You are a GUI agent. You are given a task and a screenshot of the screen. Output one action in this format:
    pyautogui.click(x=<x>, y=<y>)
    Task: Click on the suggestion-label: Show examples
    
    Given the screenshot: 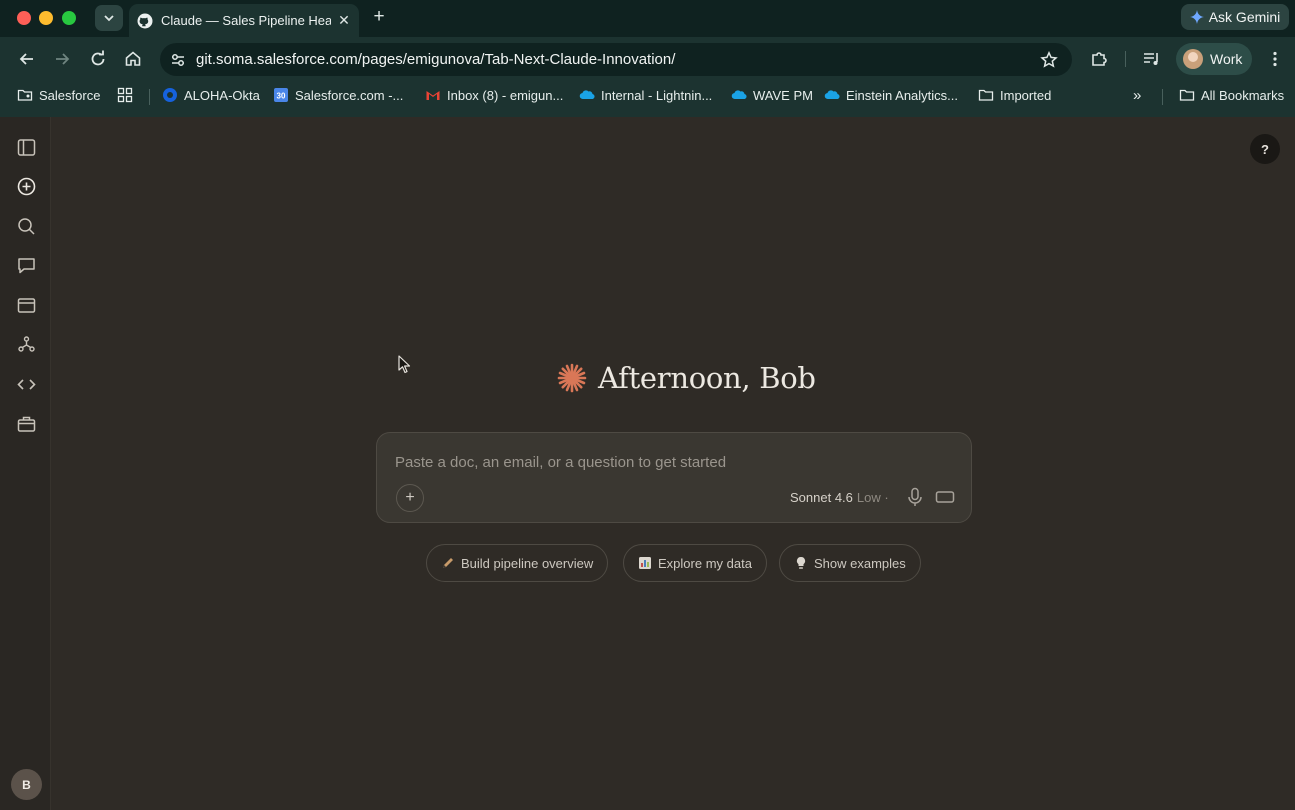 What is the action you would take?
    pyautogui.click(x=860, y=563)
    